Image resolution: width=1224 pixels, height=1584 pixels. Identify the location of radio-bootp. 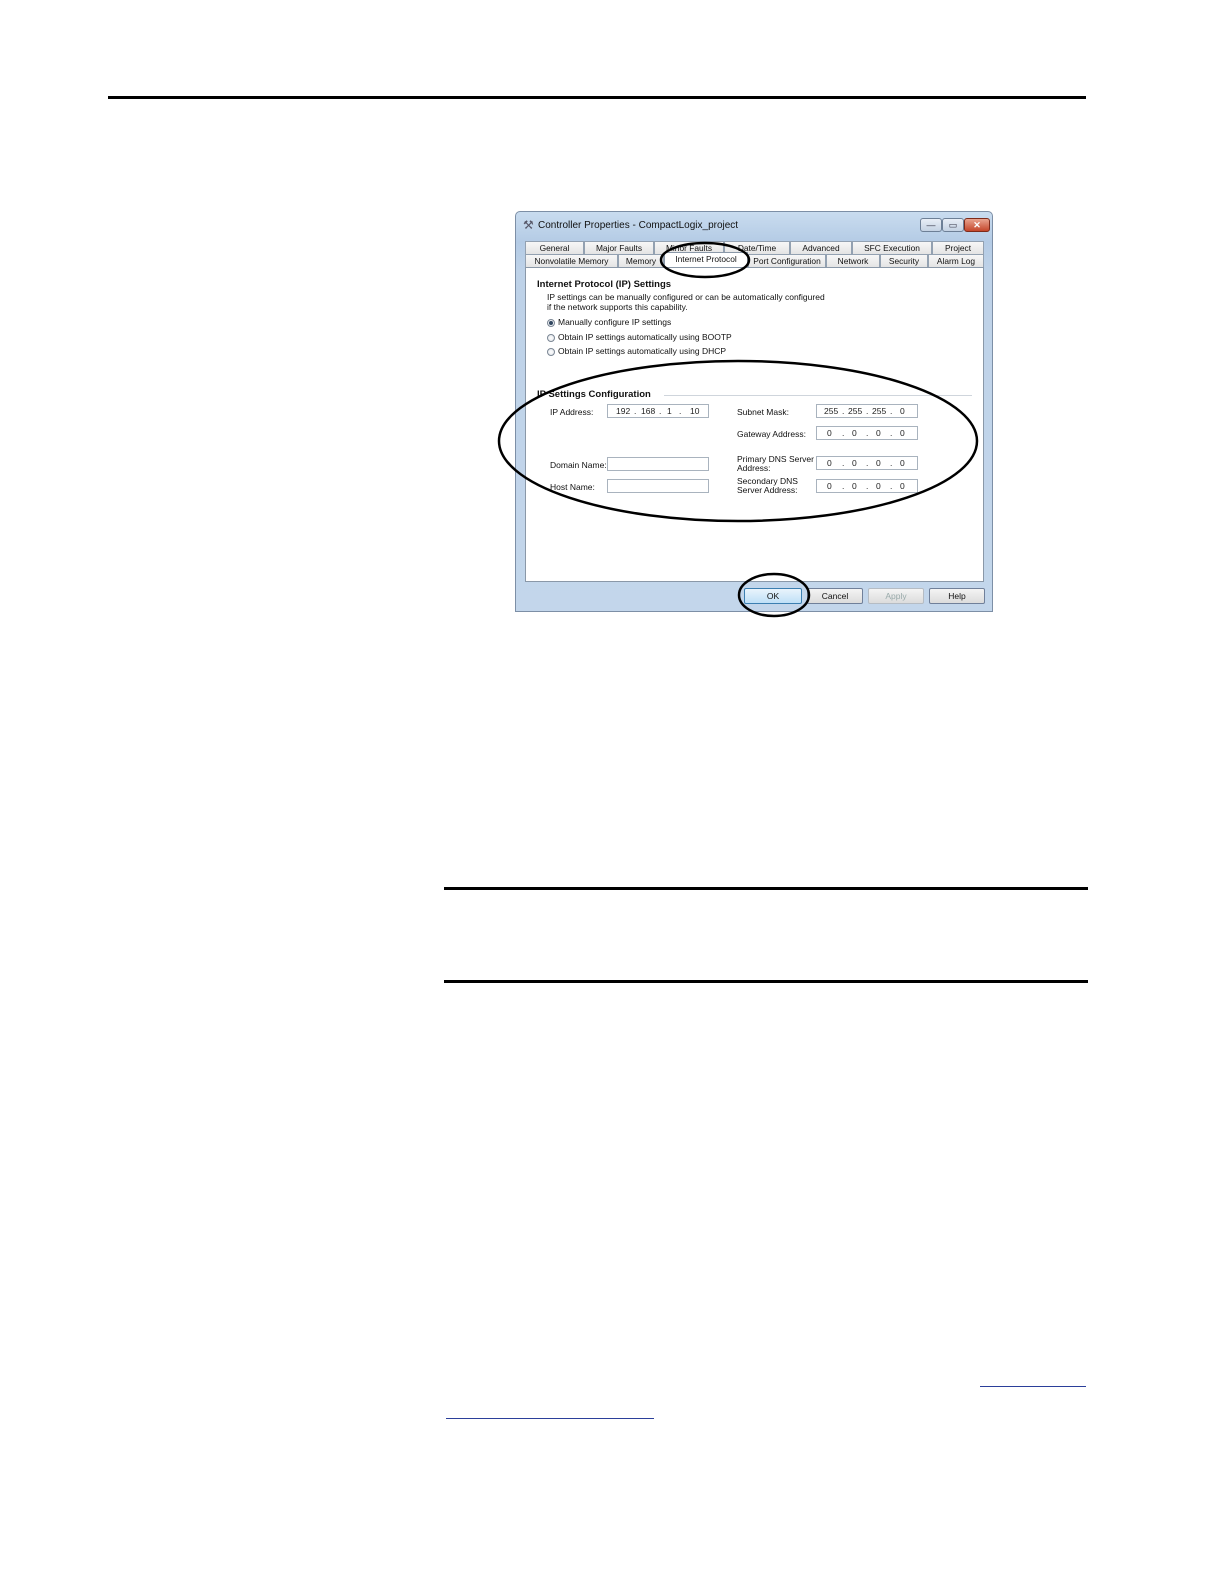
(551, 338).